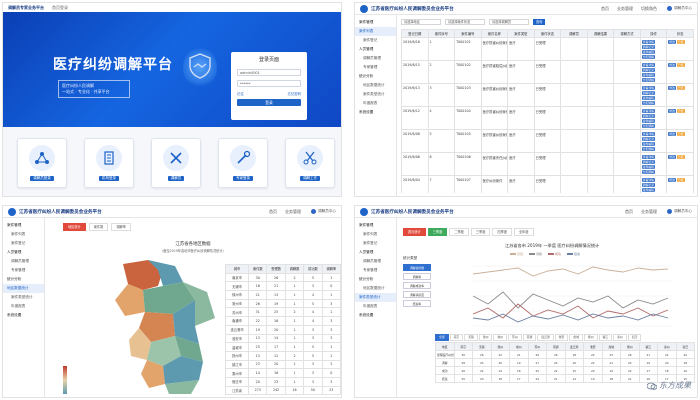 The width and height of the screenshot is (700, 400). What do you see at coordinates (417, 285) in the screenshot?
I see `stat-type-item: 调解成功率` at bounding box center [417, 285].